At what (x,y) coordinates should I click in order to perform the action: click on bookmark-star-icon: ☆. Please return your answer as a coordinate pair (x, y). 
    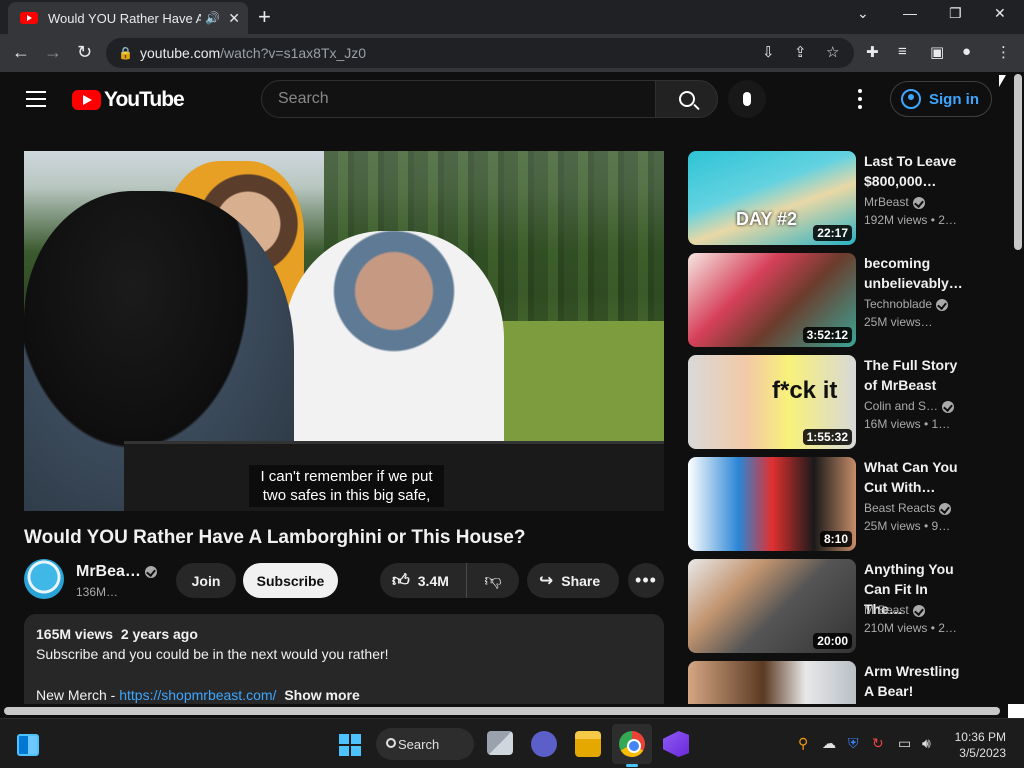
    Looking at the image, I should click on (832, 52).